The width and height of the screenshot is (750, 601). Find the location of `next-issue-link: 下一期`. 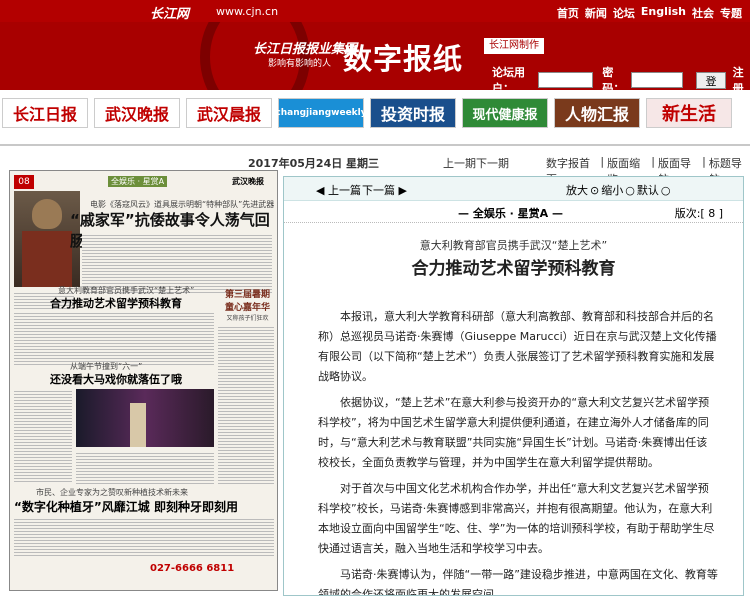

next-issue-link: 下一期 is located at coordinates (492, 163).